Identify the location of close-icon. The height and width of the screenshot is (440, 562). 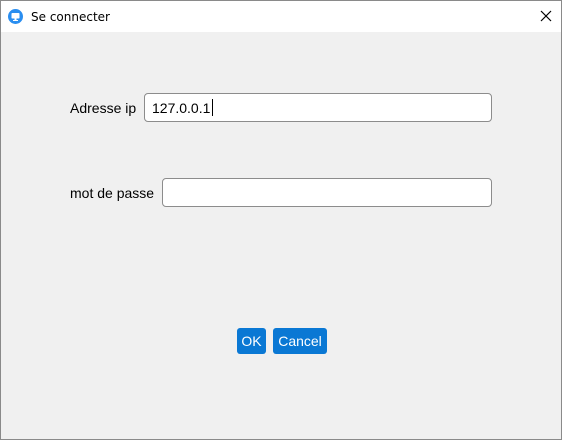
(546, 16).